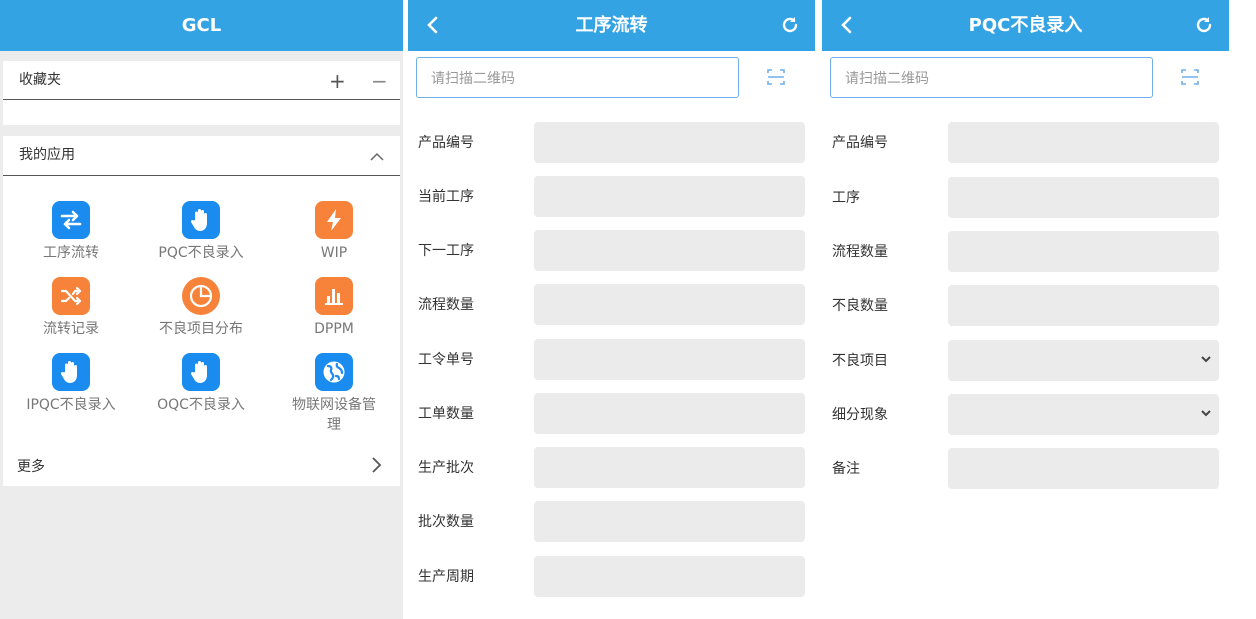  Describe the element at coordinates (446, 522) in the screenshot. I see `field-label: 批次数量` at that location.